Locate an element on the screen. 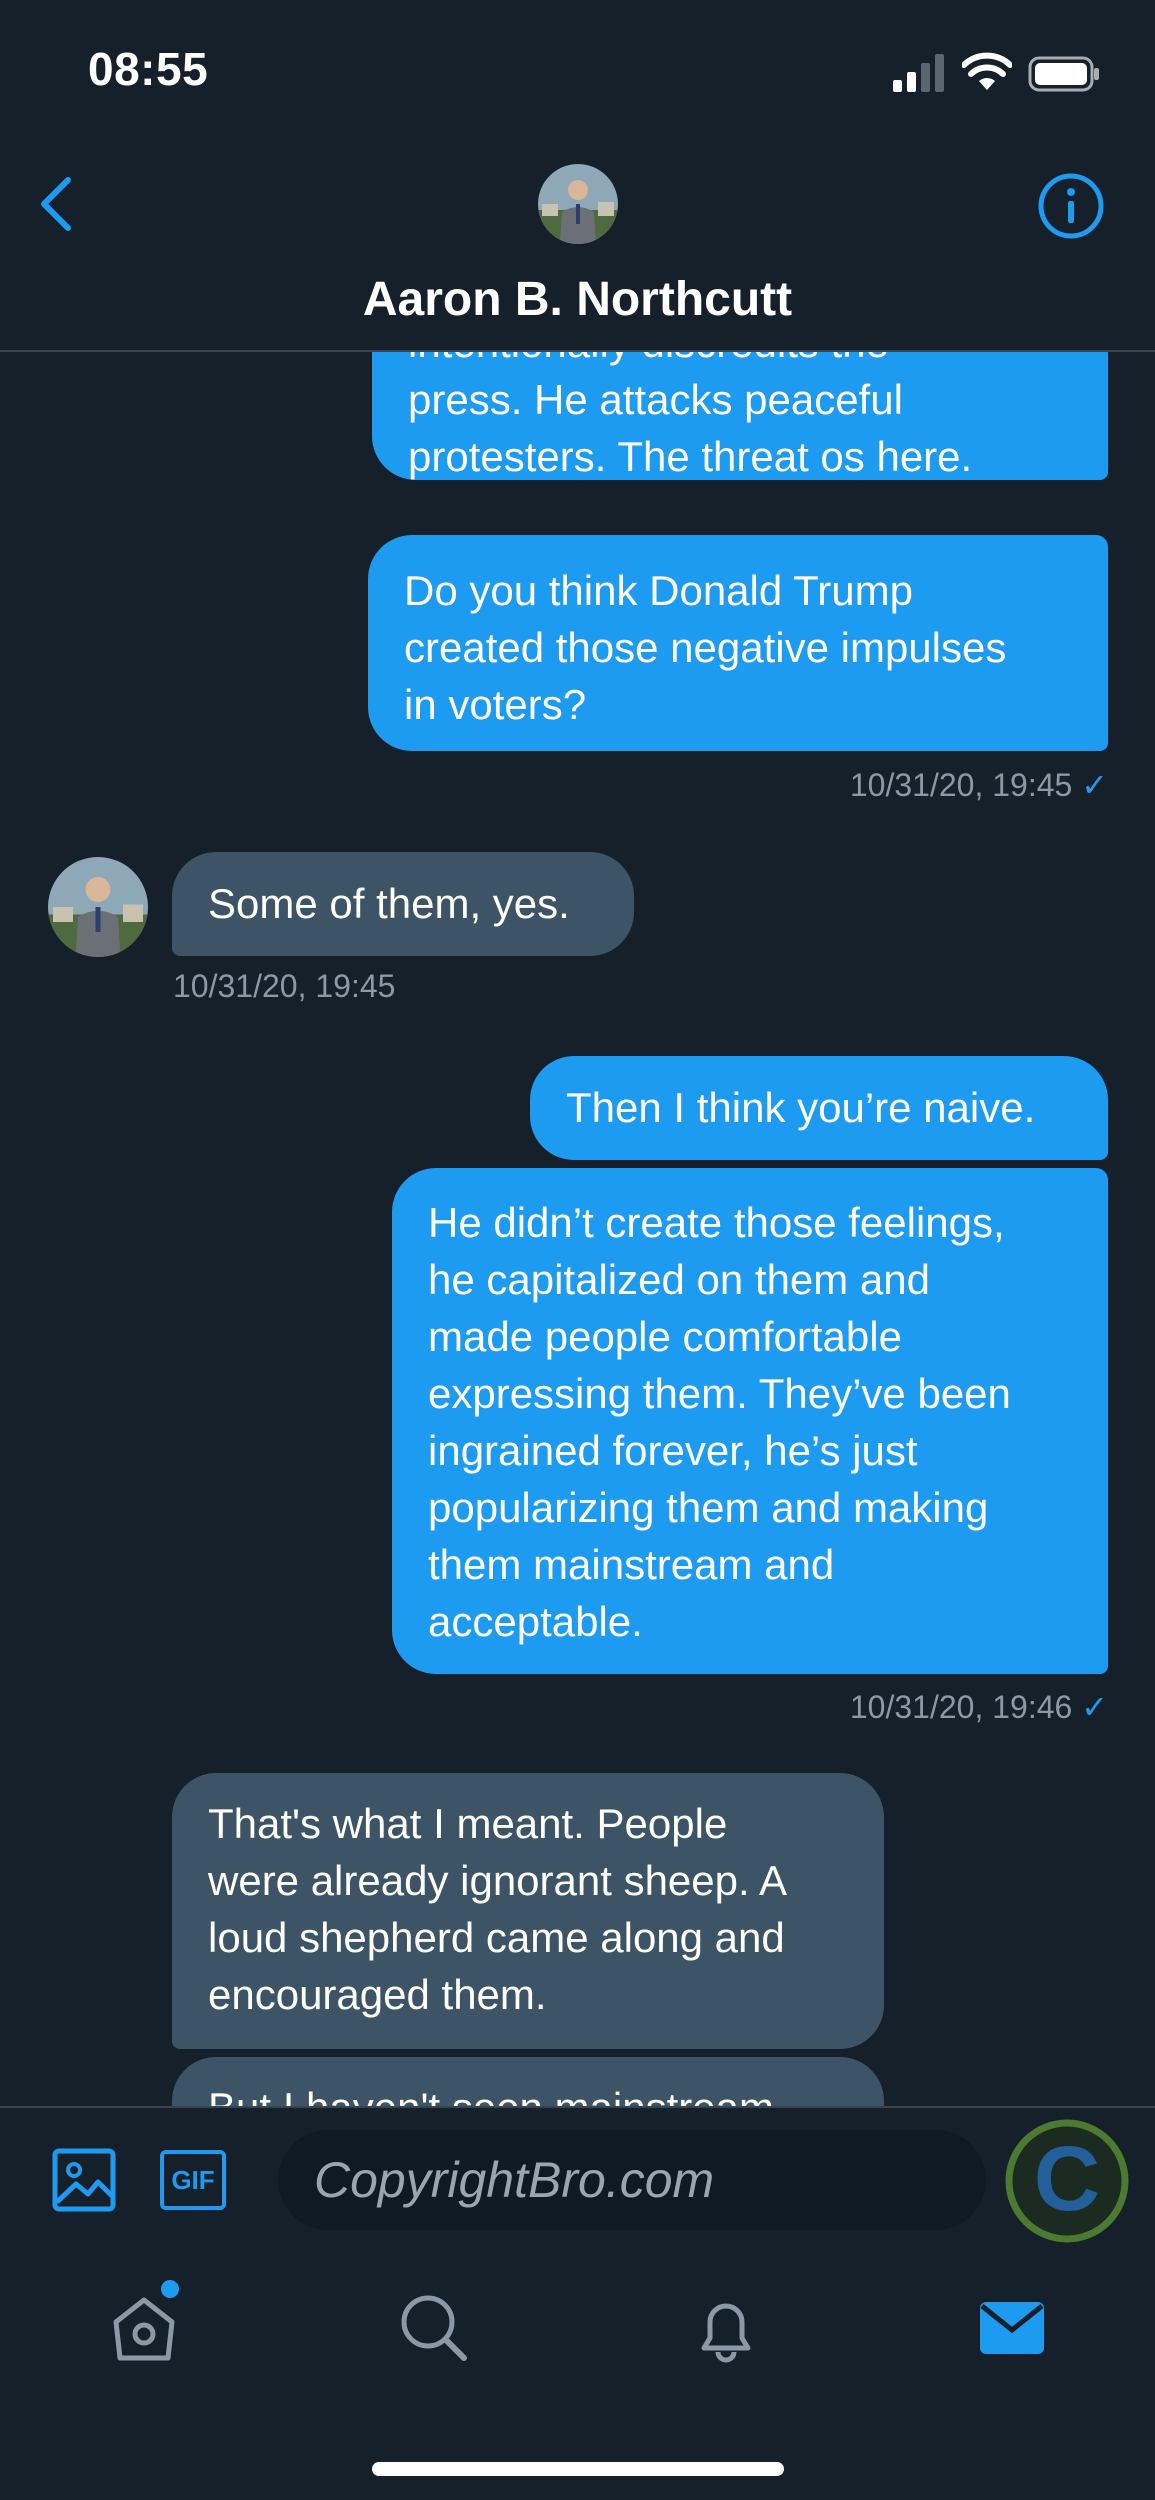 The height and width of the screenshot is (2500, 1155). wifi-icon is located at coordinates (987, 71).